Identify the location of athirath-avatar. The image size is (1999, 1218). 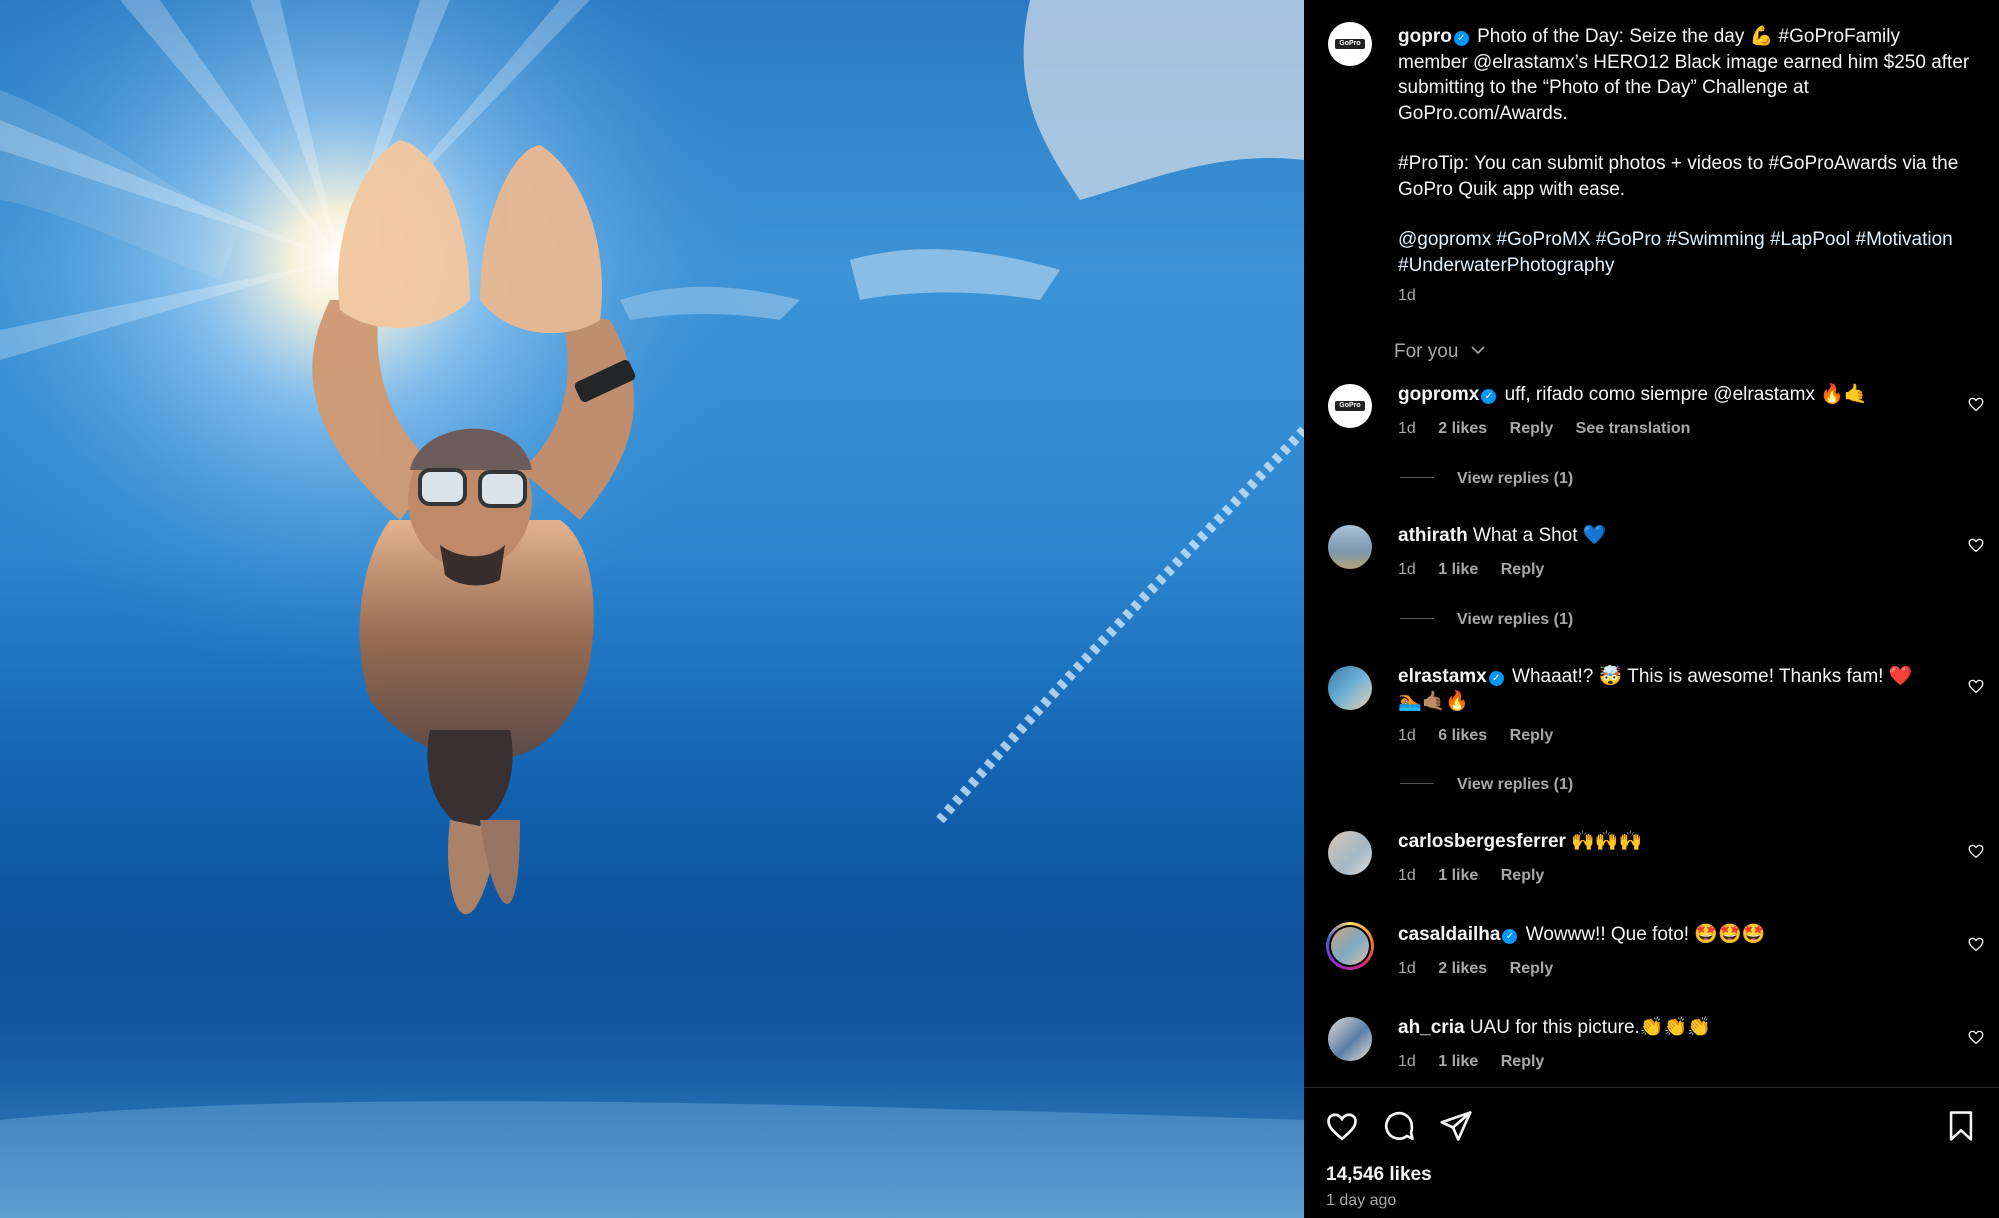
(1350, 547).